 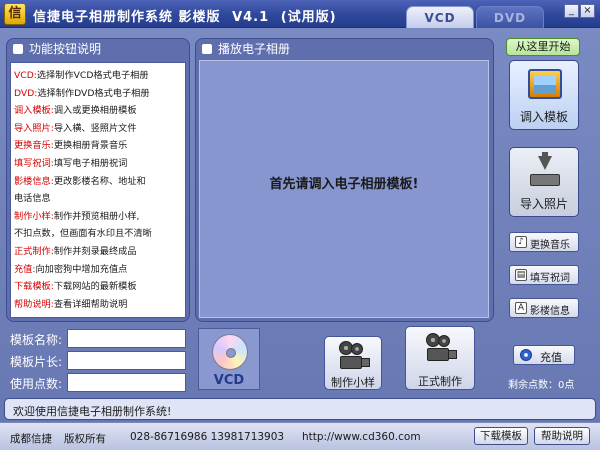 I want to click on recharge-button: 充值, so click(x=544, y=355).